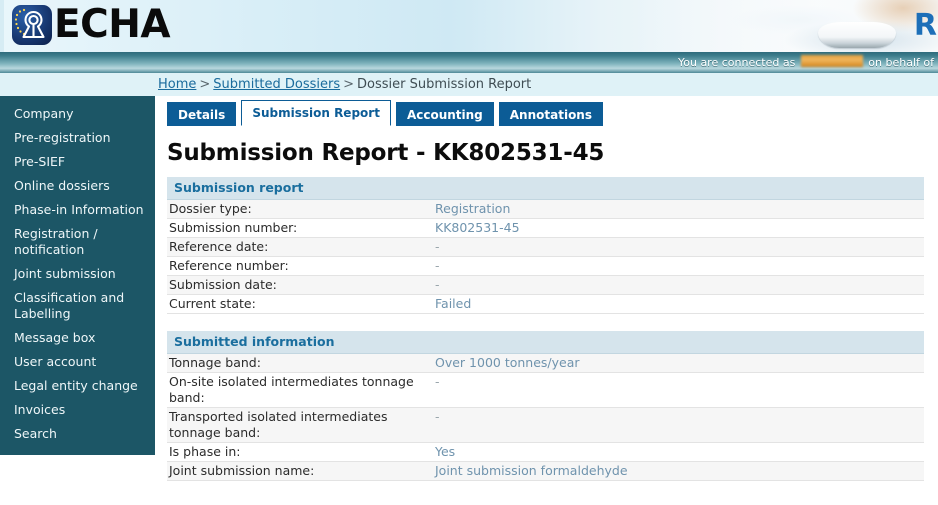 Image resolution: width=938 pixels, height=505 pixels. What do you see at coordinates (77, 138) in the screenshot?
I see `sidebar-item-pre-registration: Pre-registration` at bounding box center [77, 138].